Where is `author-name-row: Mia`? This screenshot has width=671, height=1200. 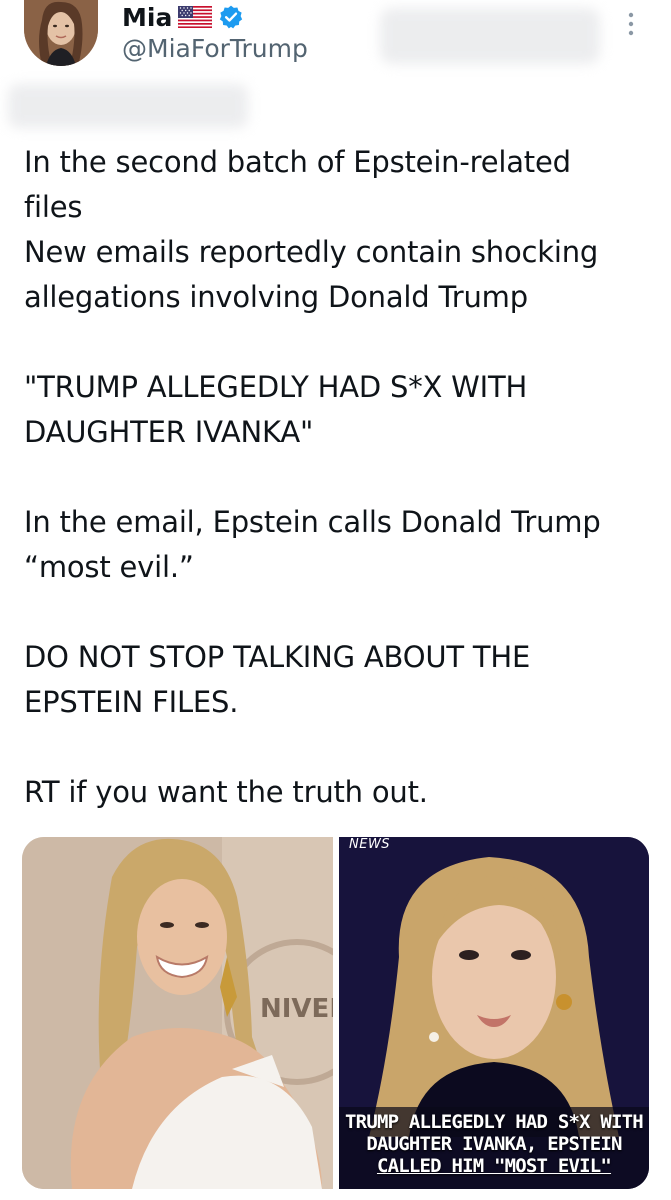
author-name-row: Mia is located at coordinates (183, 17).